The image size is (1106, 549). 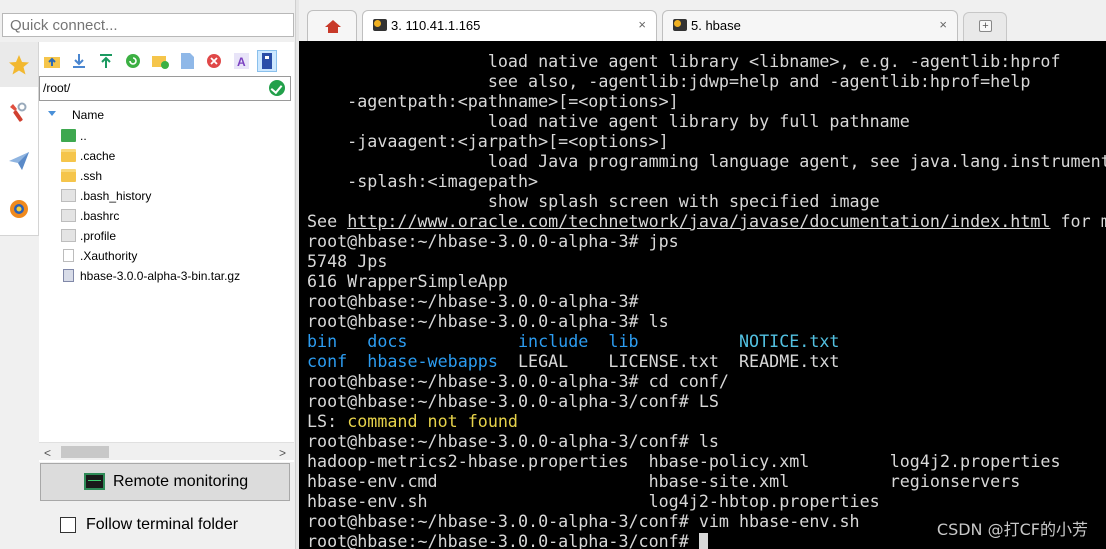 What do you see at coordinates (166, 115) in the screenshot?
I see `file-list-header: Name` at bounding box center [166, 115].